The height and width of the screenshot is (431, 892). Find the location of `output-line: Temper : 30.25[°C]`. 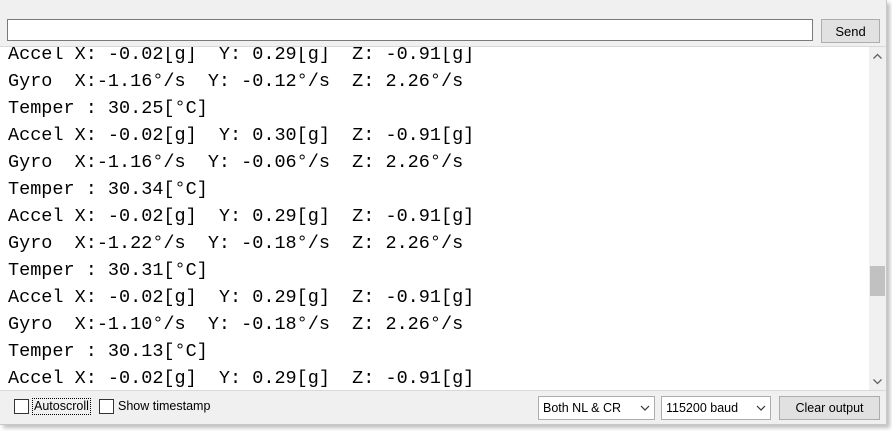

output-line: Temper : 30.25[°C] is located at coordinates (108, 108).